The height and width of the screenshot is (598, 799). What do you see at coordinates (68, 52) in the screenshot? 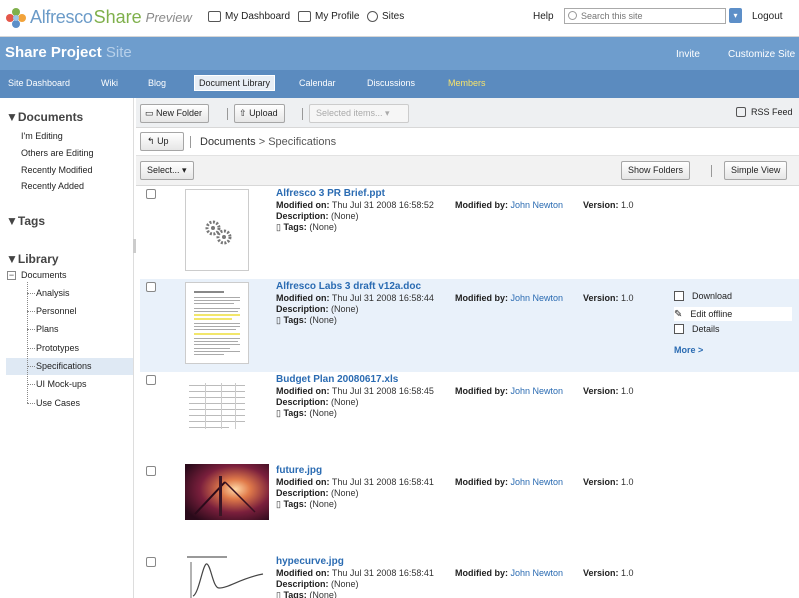
I see `site-title: Share Project Site` at bounding box center [68, 52].